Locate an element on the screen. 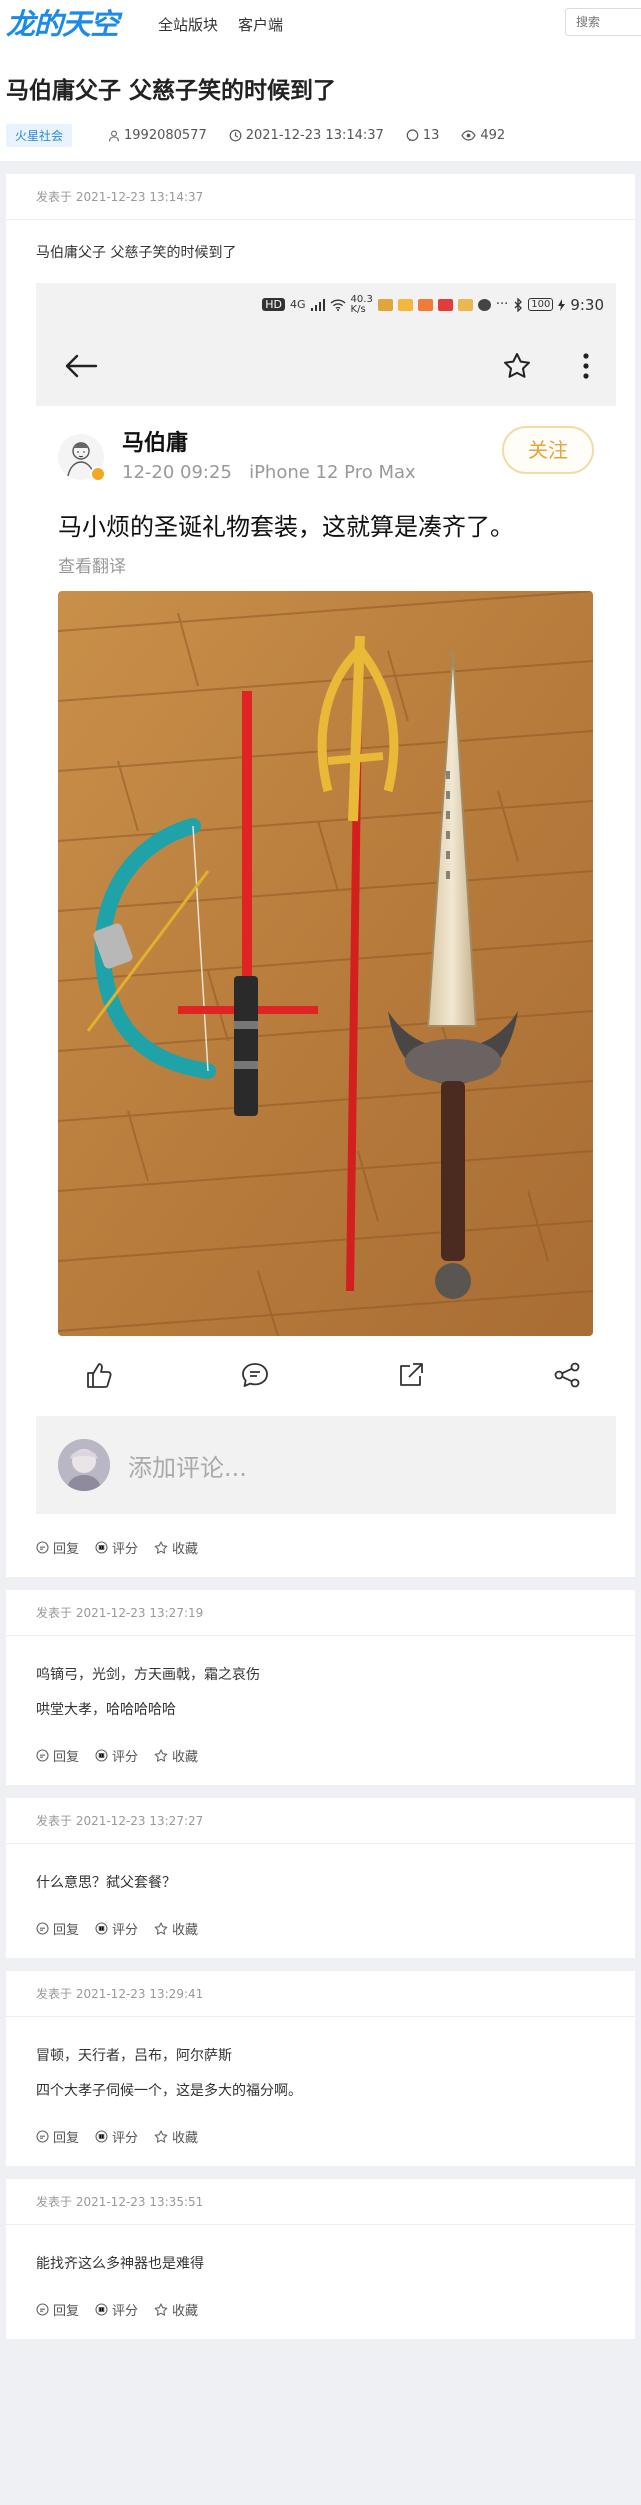 The image size is (641, 2505). view-count-meta: 492 is located at coordinates (483, 135).